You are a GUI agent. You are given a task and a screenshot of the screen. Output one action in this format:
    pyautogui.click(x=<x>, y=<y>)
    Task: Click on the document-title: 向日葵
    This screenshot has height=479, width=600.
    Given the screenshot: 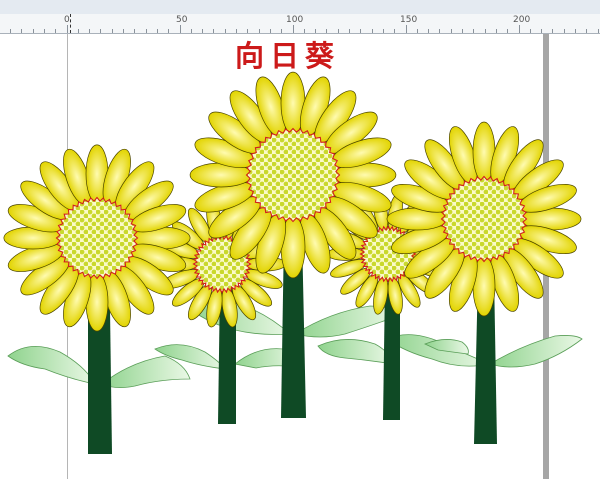 What is the action you would take?
    pyautogui.click(x=287, y=54)
    